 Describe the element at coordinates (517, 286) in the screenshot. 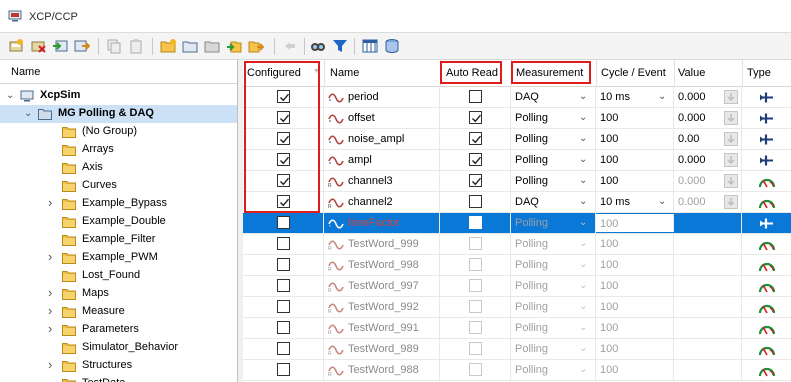

I see `table-row: R TestWord_997 Polling ⌄ 100` at that location.